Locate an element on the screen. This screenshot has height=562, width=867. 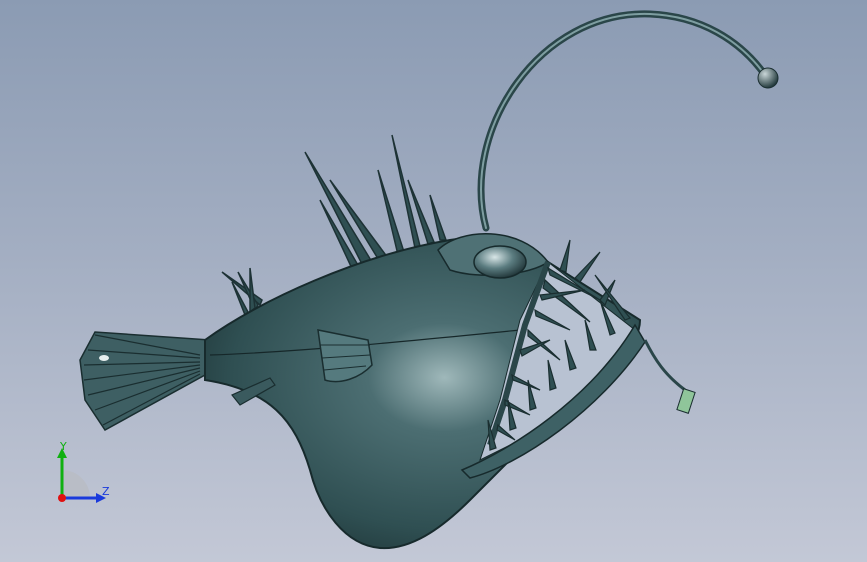
tail-fin is located at coordinates (145, 381).